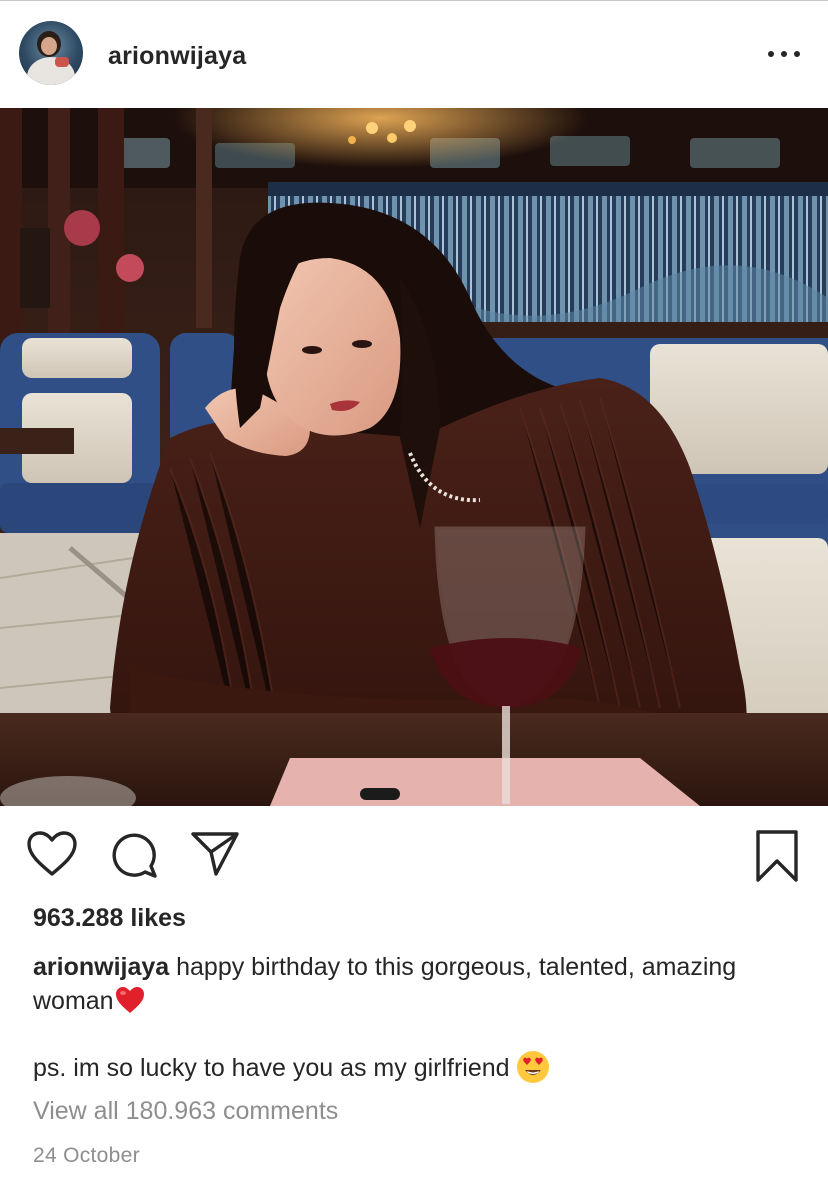 The width and height of the screenshot is (828, 1177). I want to click on view-all-comments-link: View all 180.963 comments, so click(185, 1111).